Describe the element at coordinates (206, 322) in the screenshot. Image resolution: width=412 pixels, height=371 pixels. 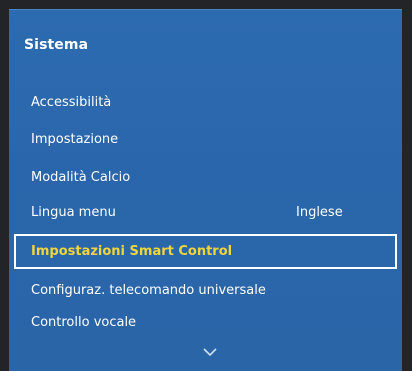
I see `menu-item-controllo-vocale: Controllo vocale` at that location.